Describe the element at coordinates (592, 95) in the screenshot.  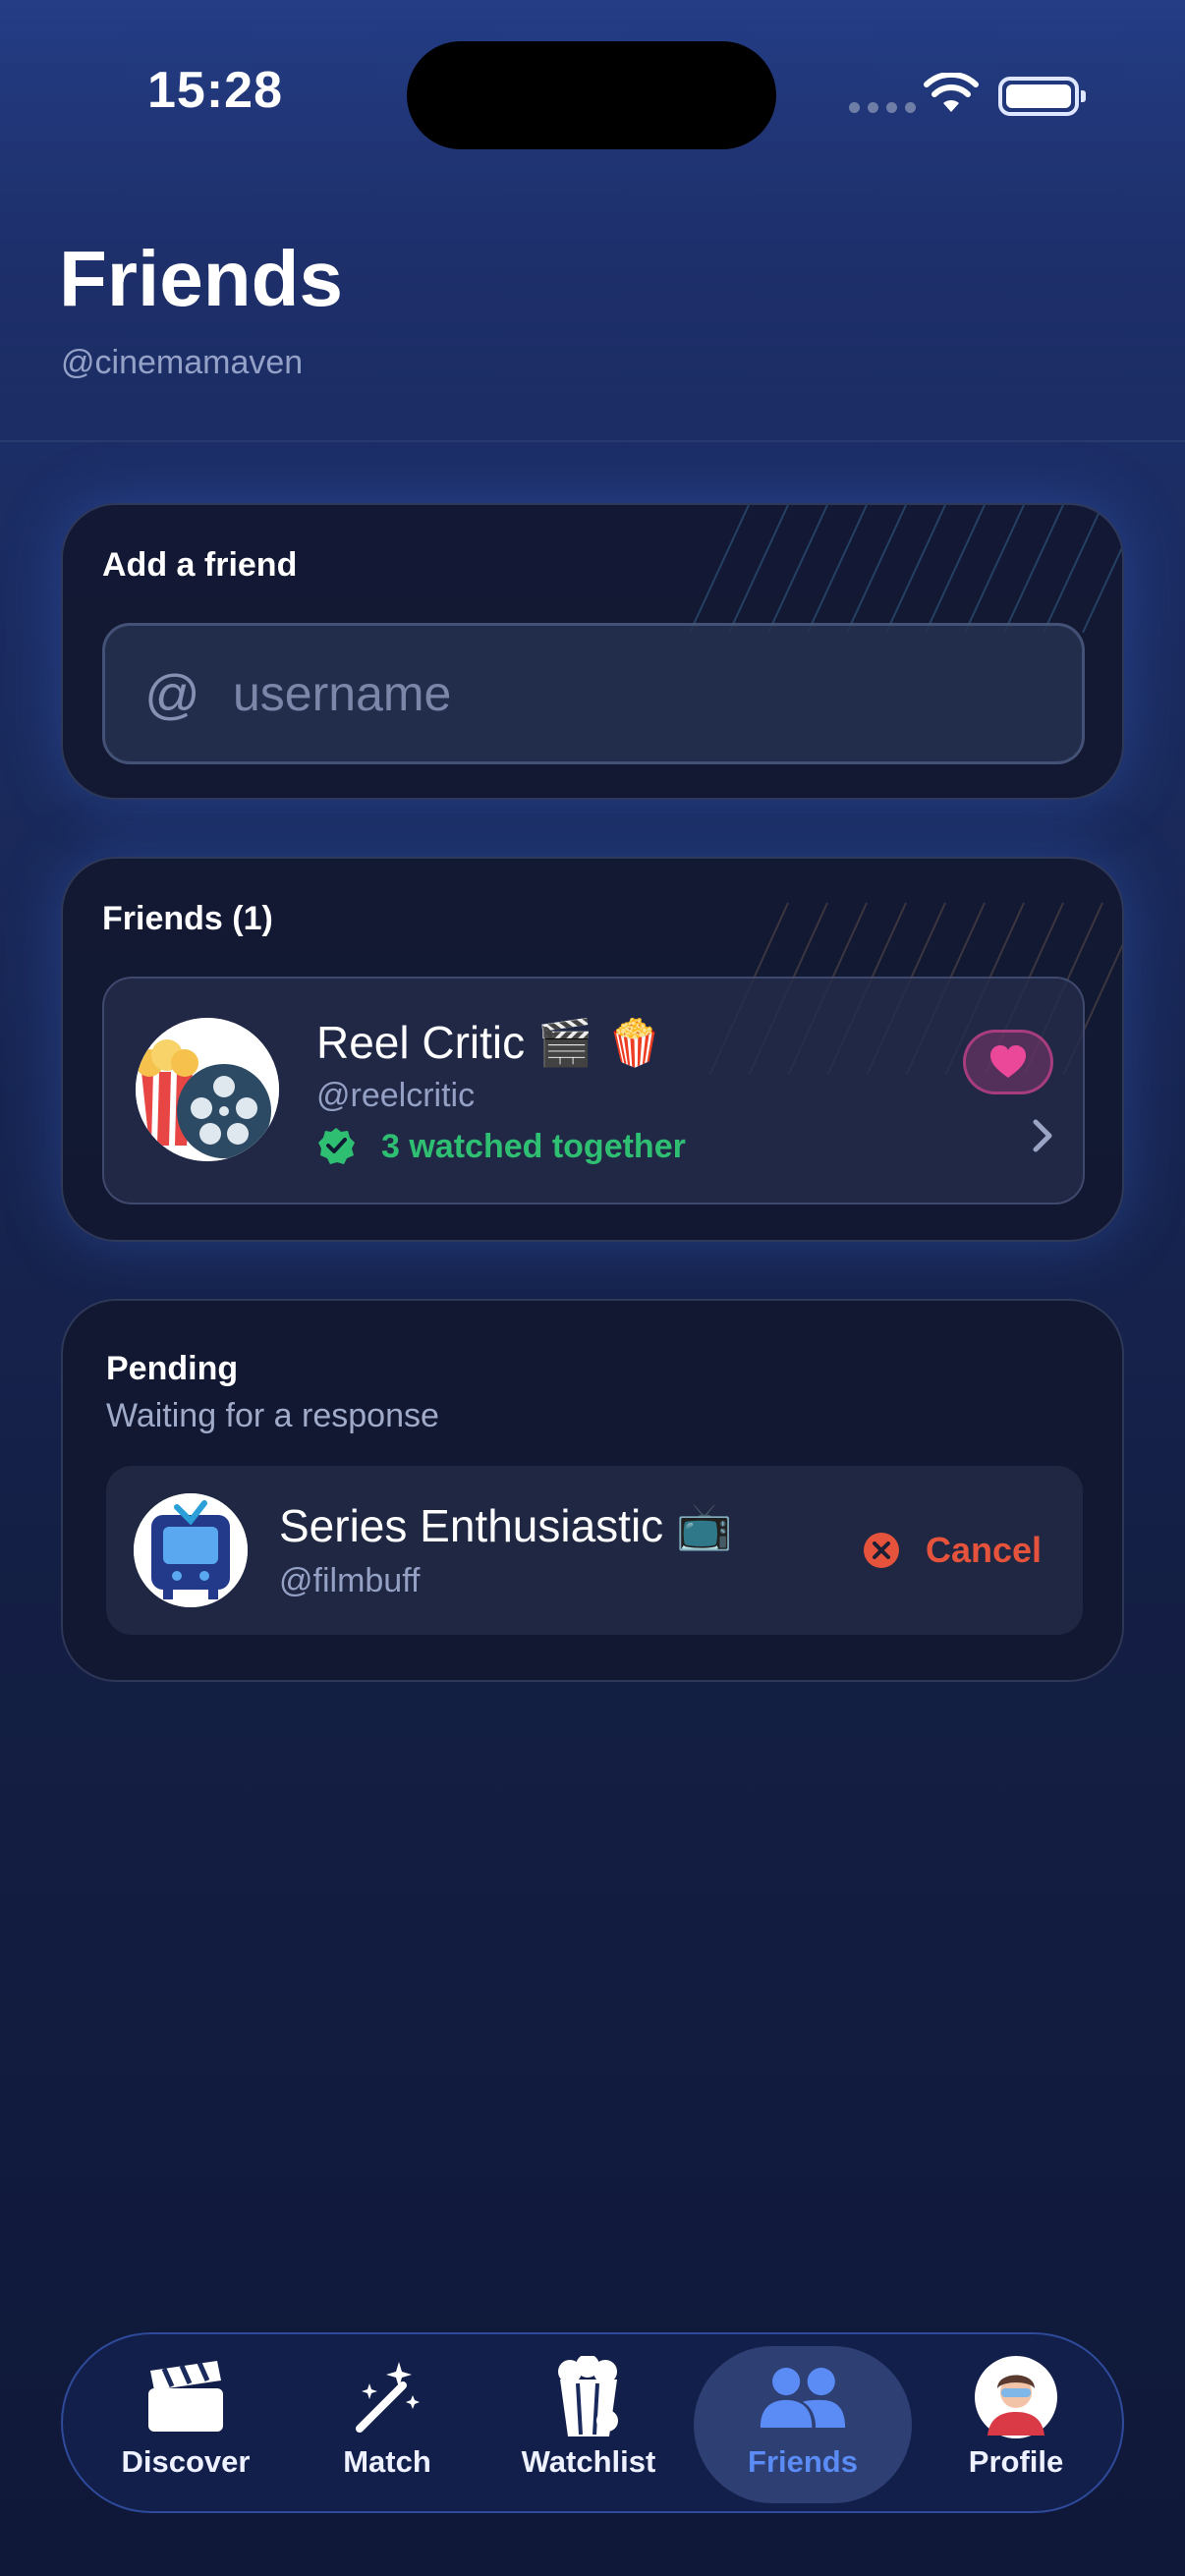
I see `dynamic-island` at that location.